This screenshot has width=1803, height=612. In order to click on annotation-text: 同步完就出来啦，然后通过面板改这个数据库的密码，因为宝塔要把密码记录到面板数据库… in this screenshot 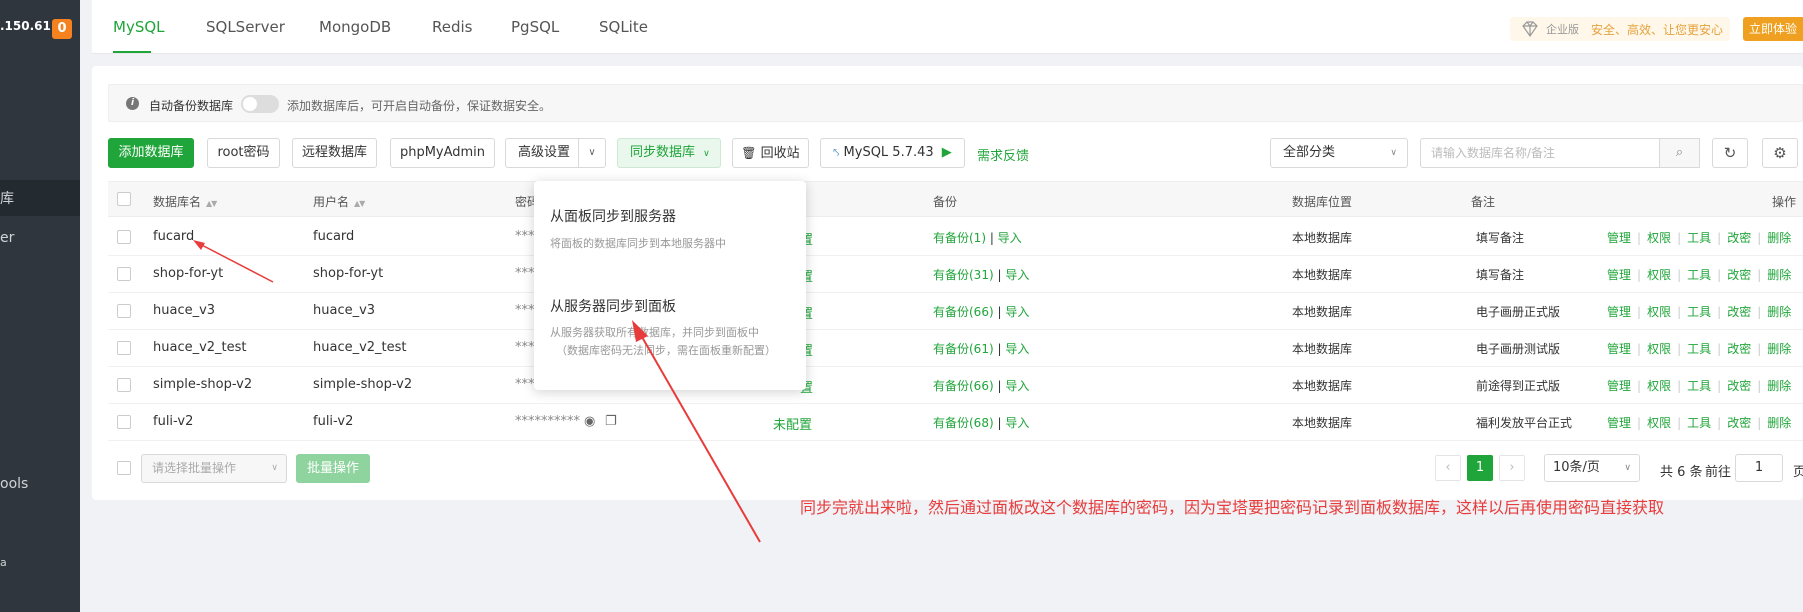, I will do `click(1232, 507)`.